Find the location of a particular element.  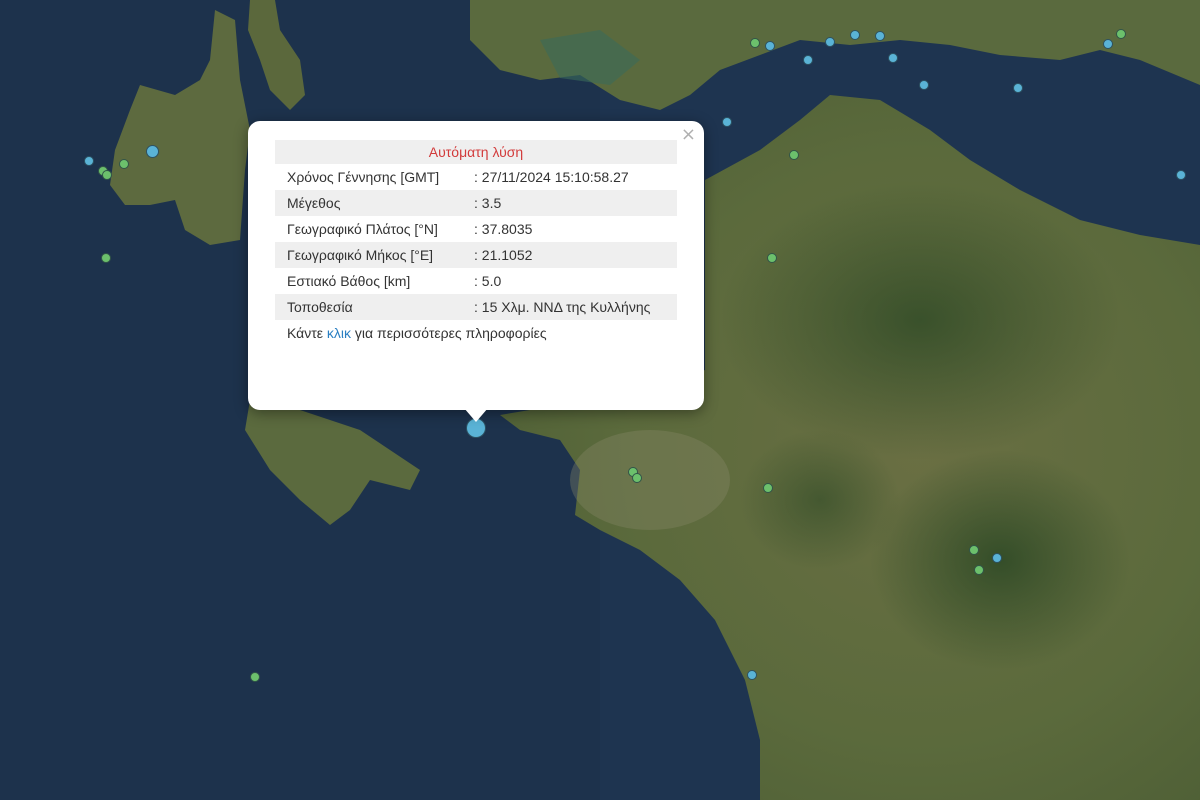

popup-title: Αυτόματη λύση is located at coordinates (476, 152).